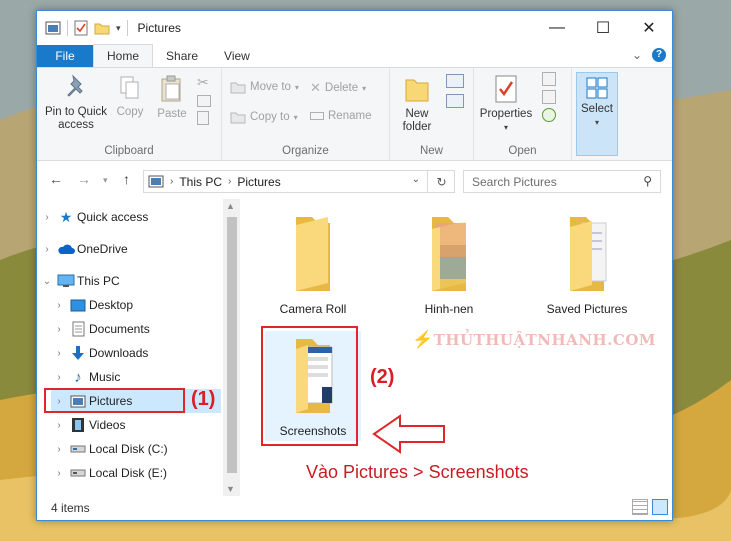  Describe the element at coordinates (597, 109) in the screenshot. I see `select-label: Select` at that location.